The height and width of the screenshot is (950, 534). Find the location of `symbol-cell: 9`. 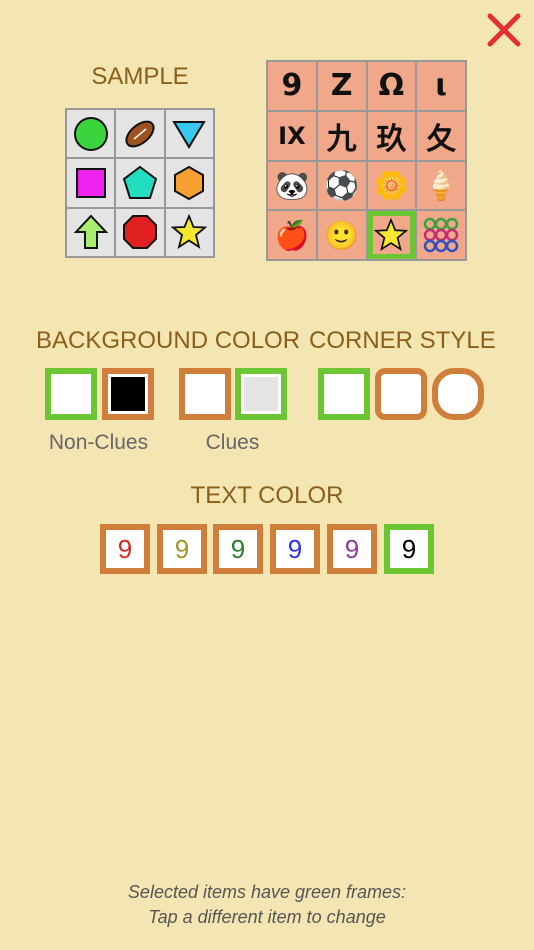

symbol-cell: 9 is located at coordinates (292, 86).